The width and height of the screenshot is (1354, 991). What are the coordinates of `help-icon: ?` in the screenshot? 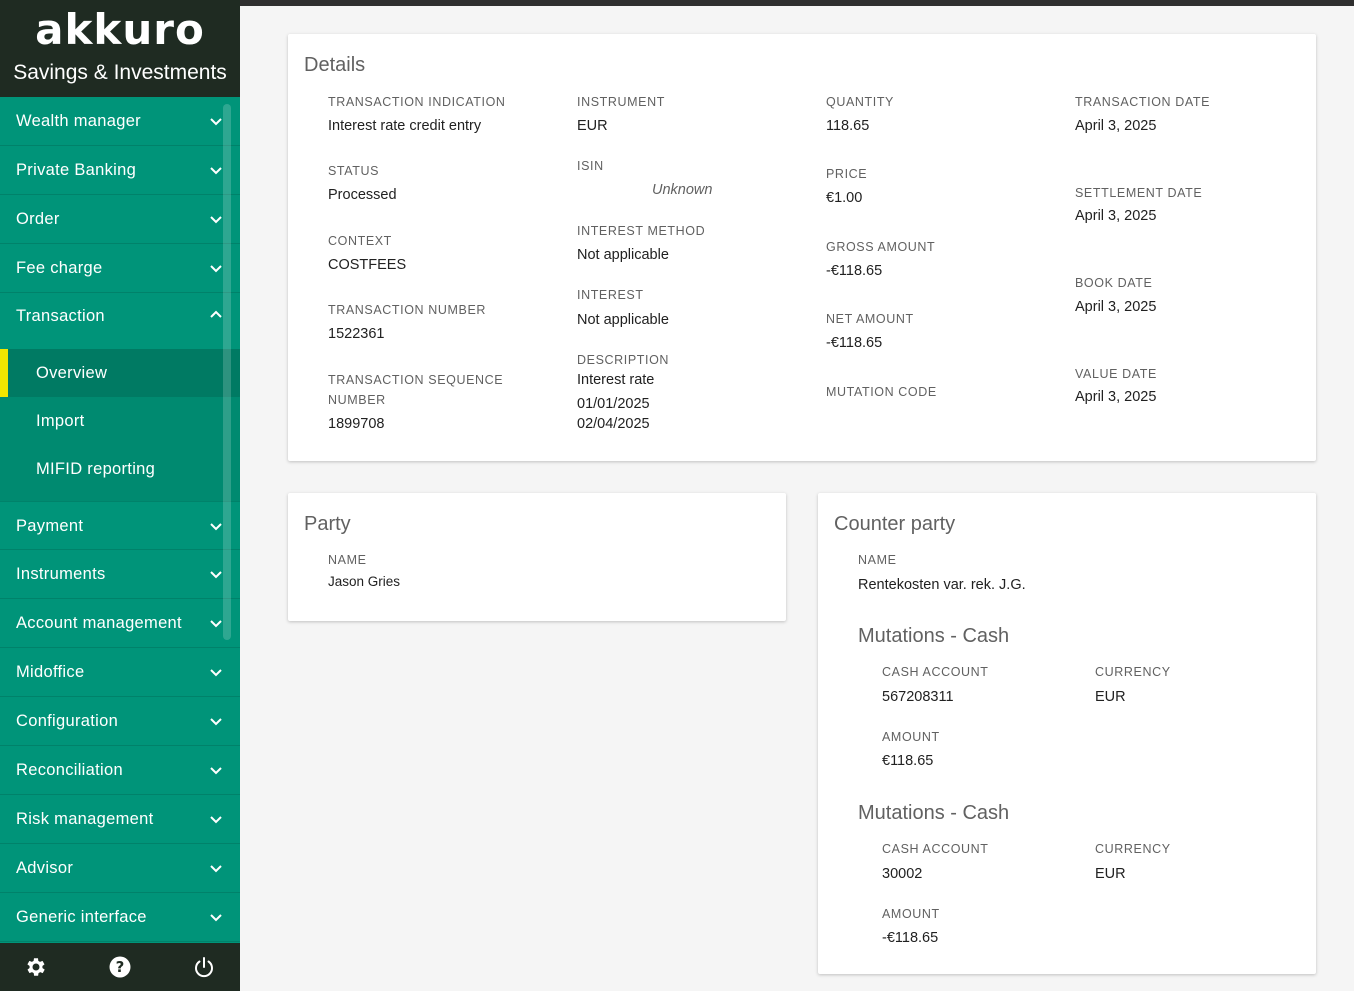 It's located at (120, 967).